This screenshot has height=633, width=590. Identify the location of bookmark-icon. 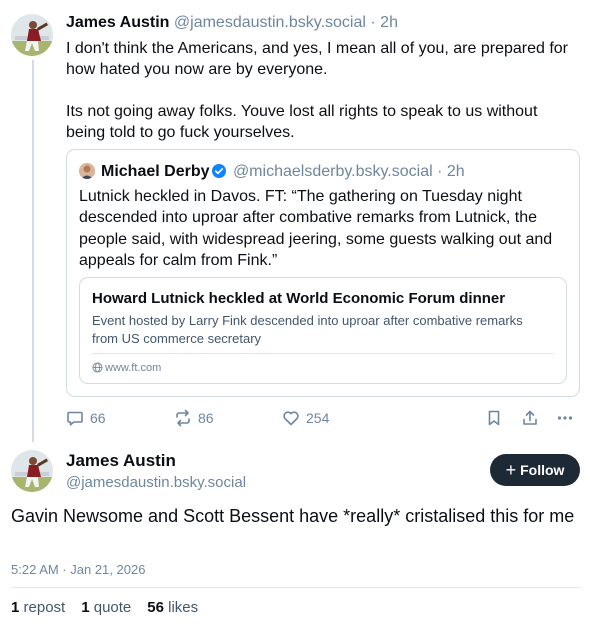
(494, 418).